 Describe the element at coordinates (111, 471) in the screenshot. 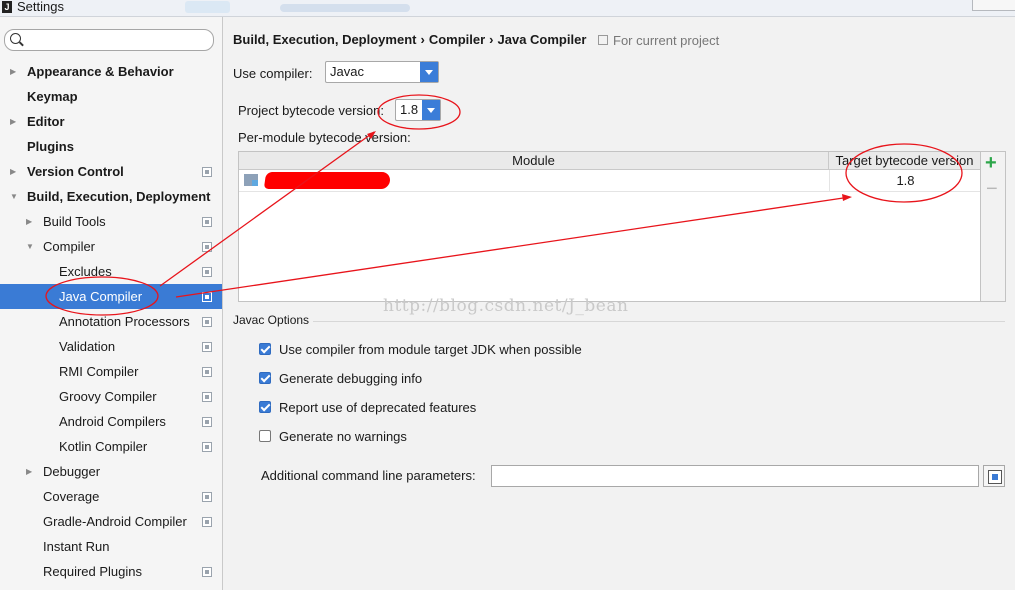

I see `sidebar-item-debugger: ▶ Debugger` at that location.